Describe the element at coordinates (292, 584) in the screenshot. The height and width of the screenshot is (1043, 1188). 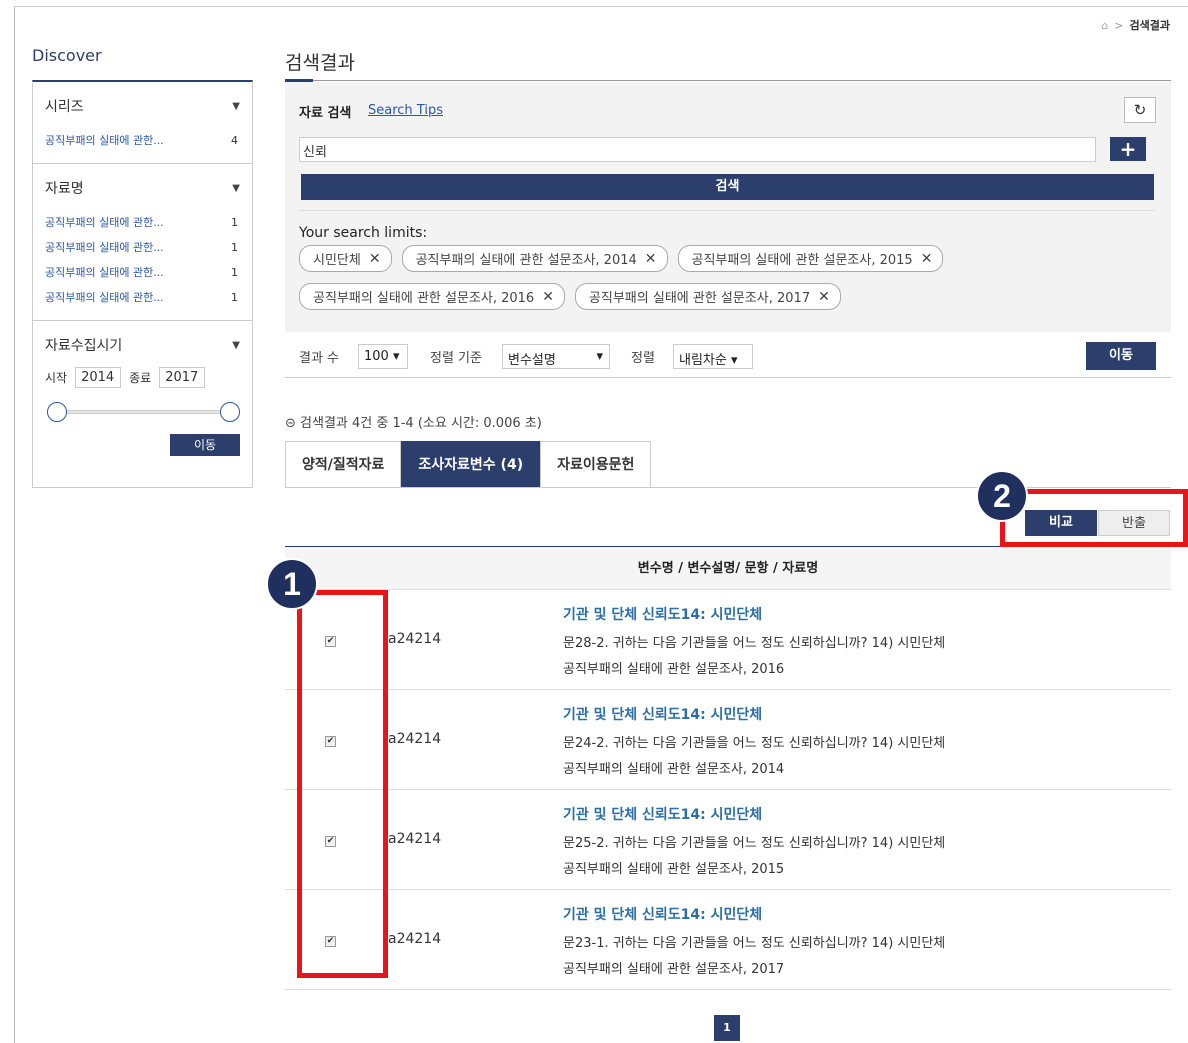
I see `annotation-badge-1: 1` at that location.